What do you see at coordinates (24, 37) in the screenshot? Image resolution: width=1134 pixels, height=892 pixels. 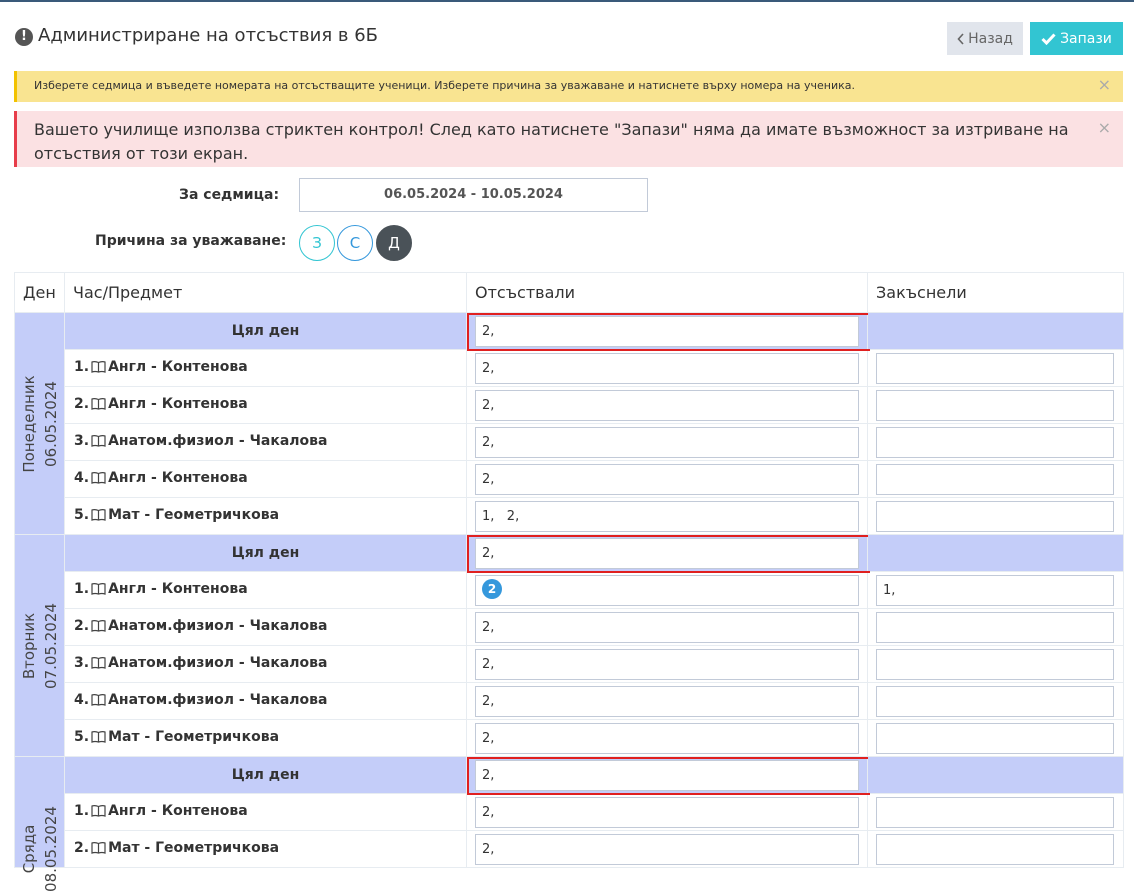 I see `exclamation-icon: !` at bounding box center [24, 37].